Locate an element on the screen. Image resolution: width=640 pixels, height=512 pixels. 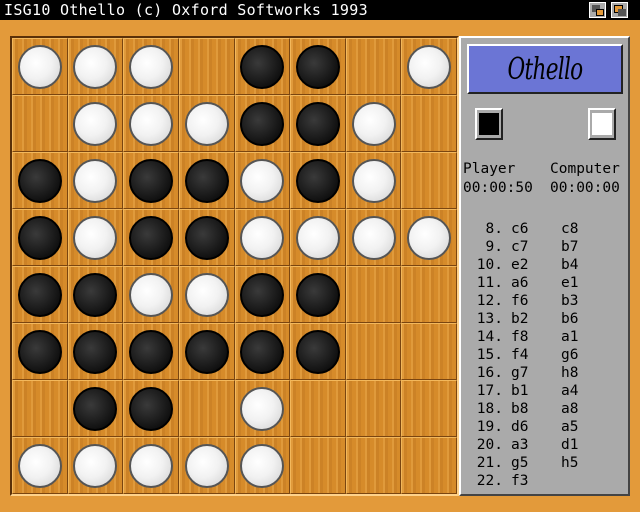
board-cell-g8 is located at coordinates (373, 465).